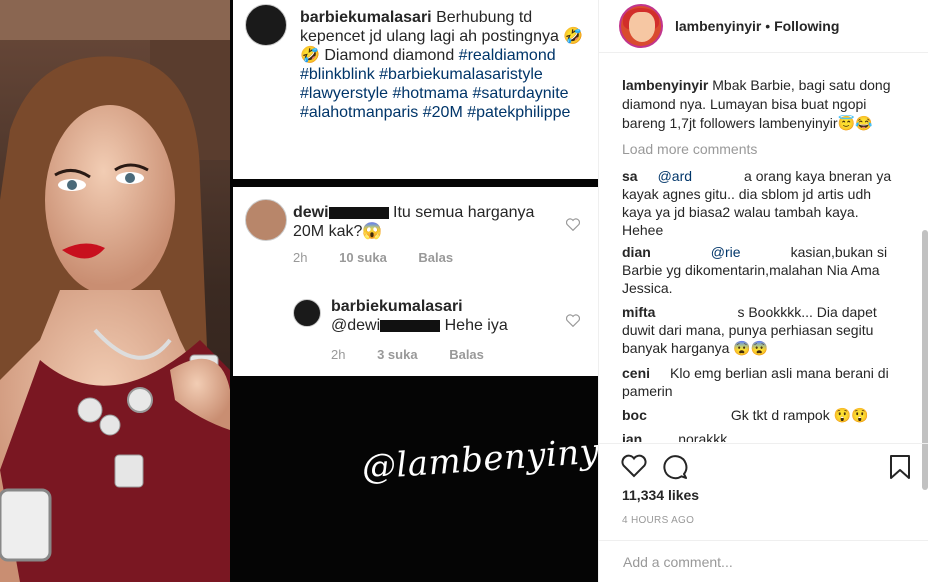 This screenshot has width=928, height=583. I want to click on following-button: Following, so click(806, 26).